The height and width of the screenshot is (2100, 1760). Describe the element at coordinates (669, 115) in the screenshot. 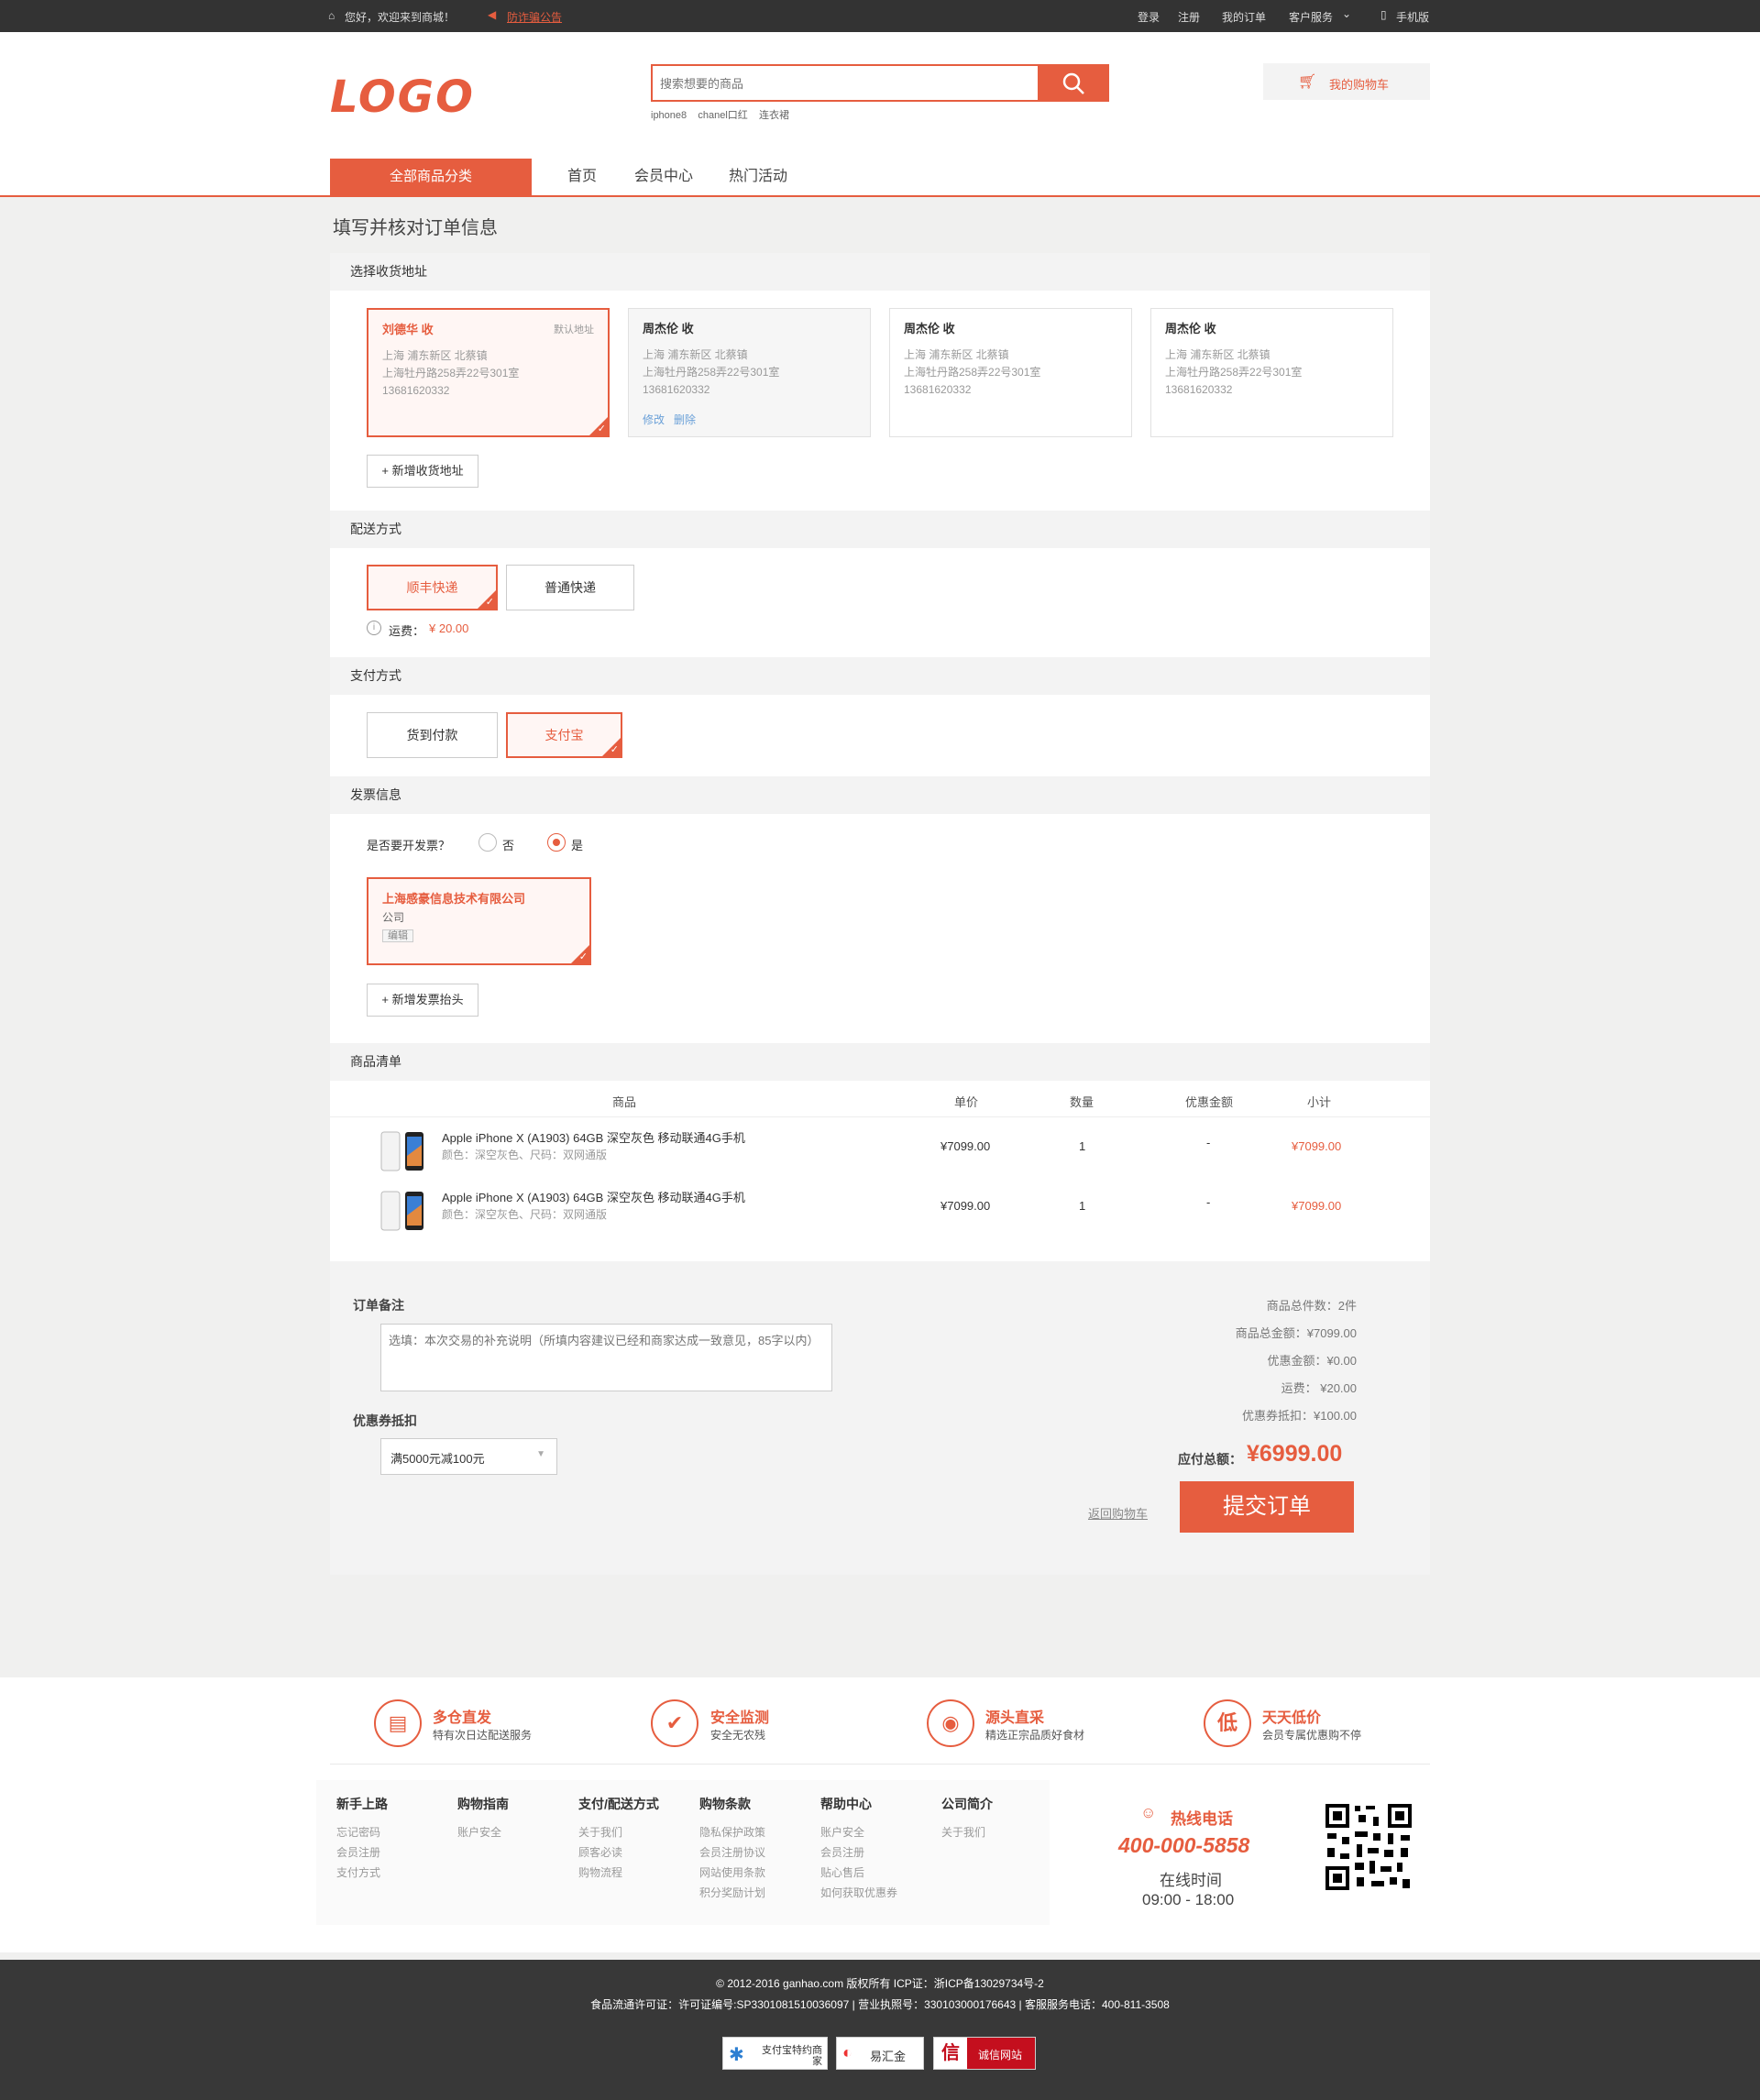

I see `hot-search-item: iphone8` at that location.